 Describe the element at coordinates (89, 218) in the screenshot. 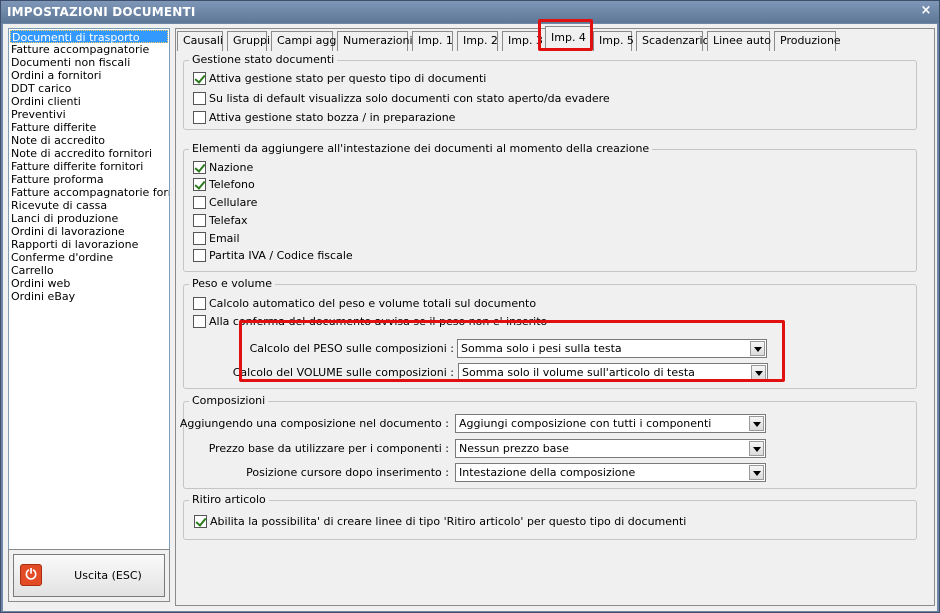

I see `doc-type-item: Lanci di produzione` at that location.